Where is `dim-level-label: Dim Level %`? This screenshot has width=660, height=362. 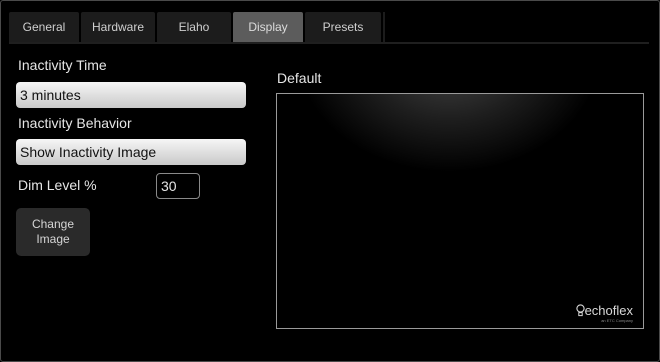
dim-level-label: Dim Level % is located at coordinates (57, 185).